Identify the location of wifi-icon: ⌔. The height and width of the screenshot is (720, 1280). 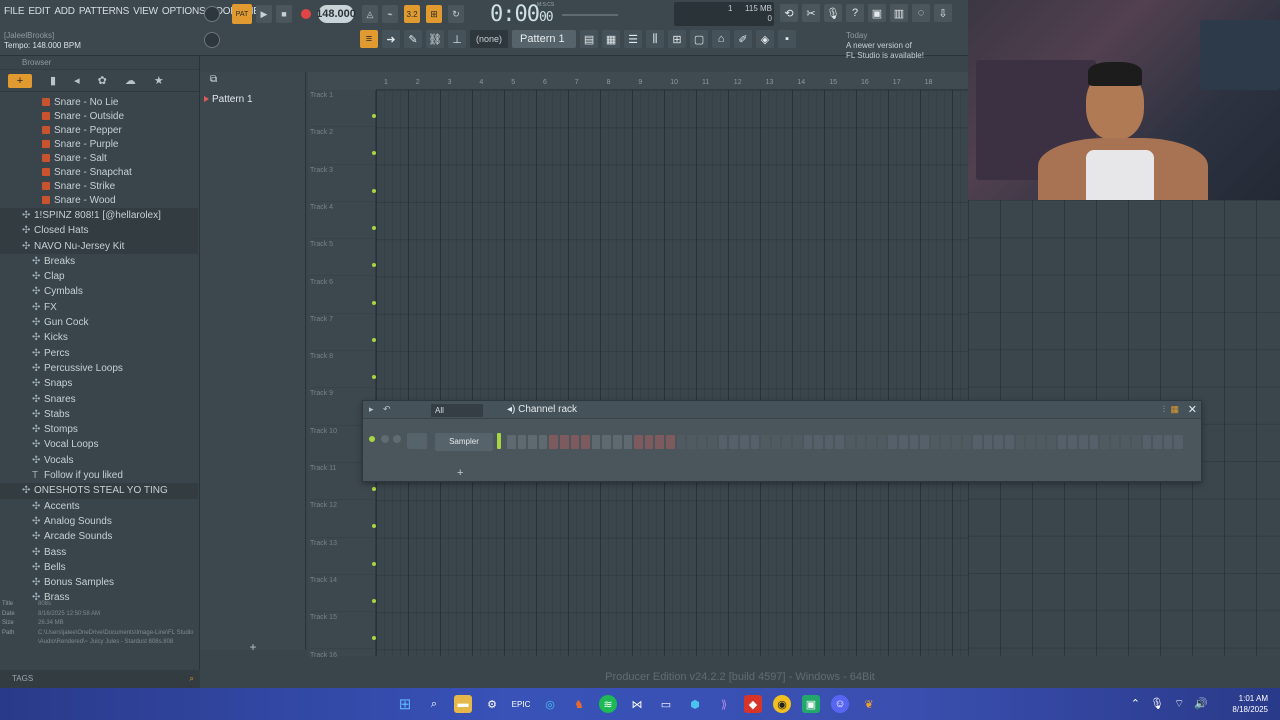
(1179, 704).